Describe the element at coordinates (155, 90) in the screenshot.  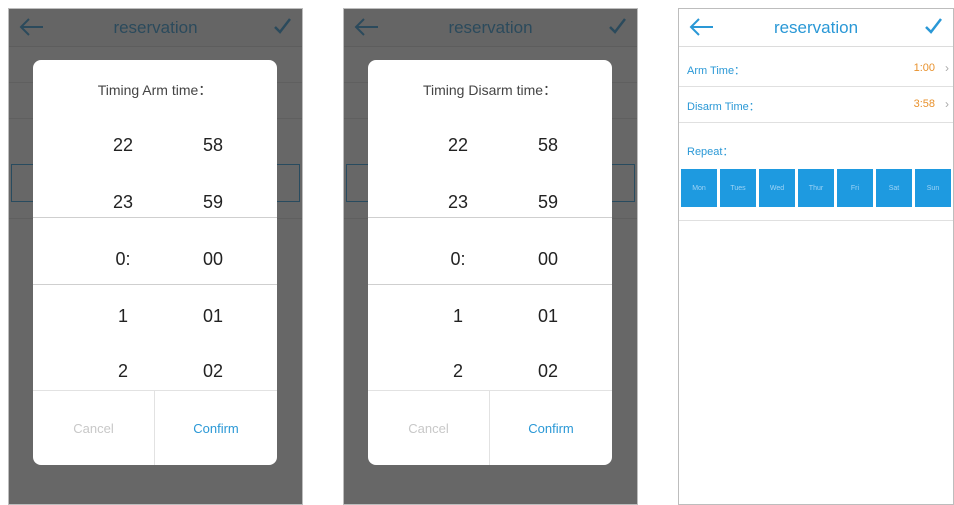
I see `dialog-title: Timing Arm time：` at that location.